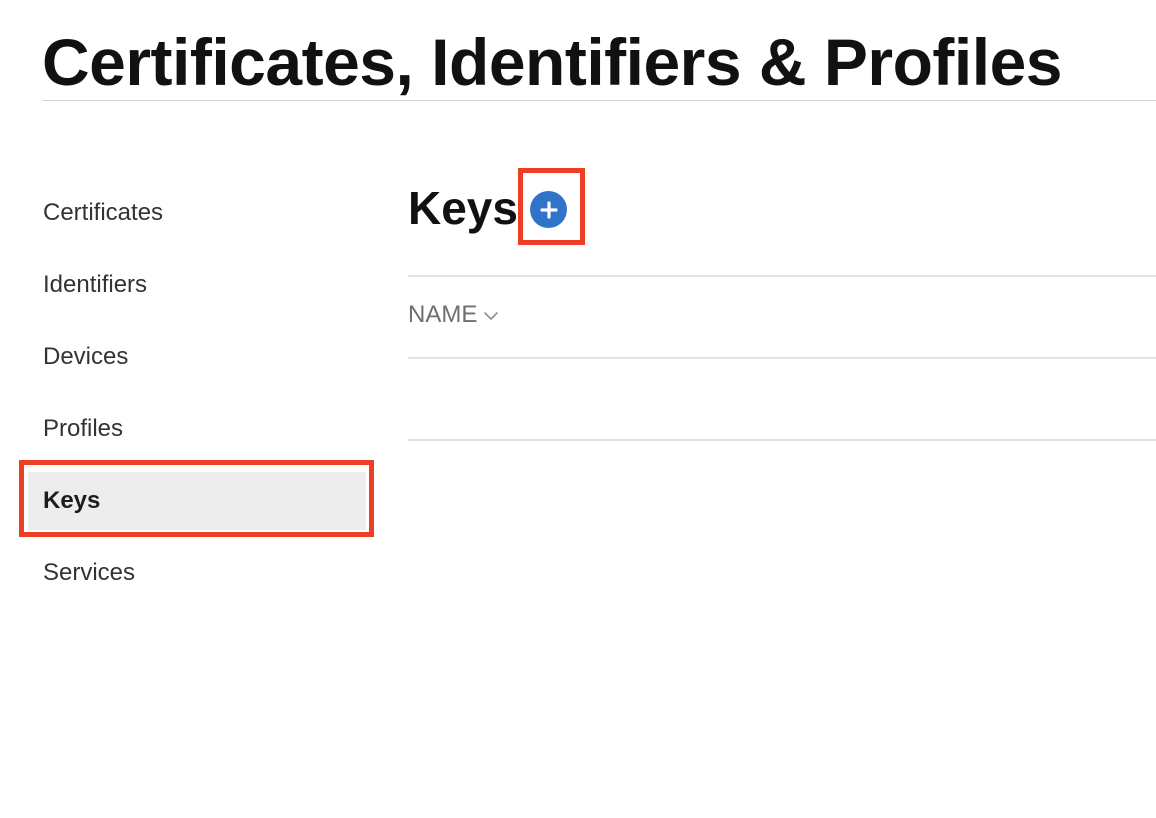 The height and width of the screenshot is (818, 1156). I want to click on column-header-name: NAME, so click(453, 315).